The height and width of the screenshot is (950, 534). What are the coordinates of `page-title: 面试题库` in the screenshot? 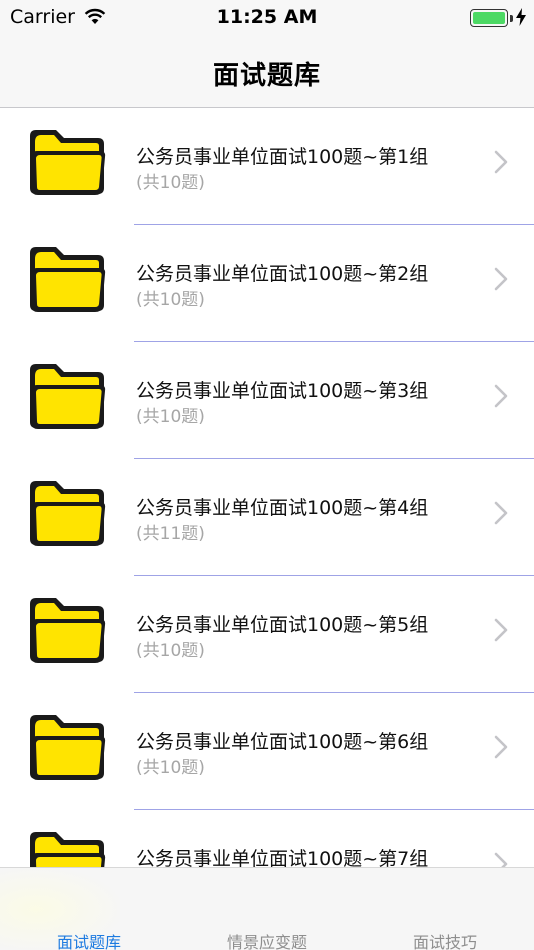 It's located at (266, 76).